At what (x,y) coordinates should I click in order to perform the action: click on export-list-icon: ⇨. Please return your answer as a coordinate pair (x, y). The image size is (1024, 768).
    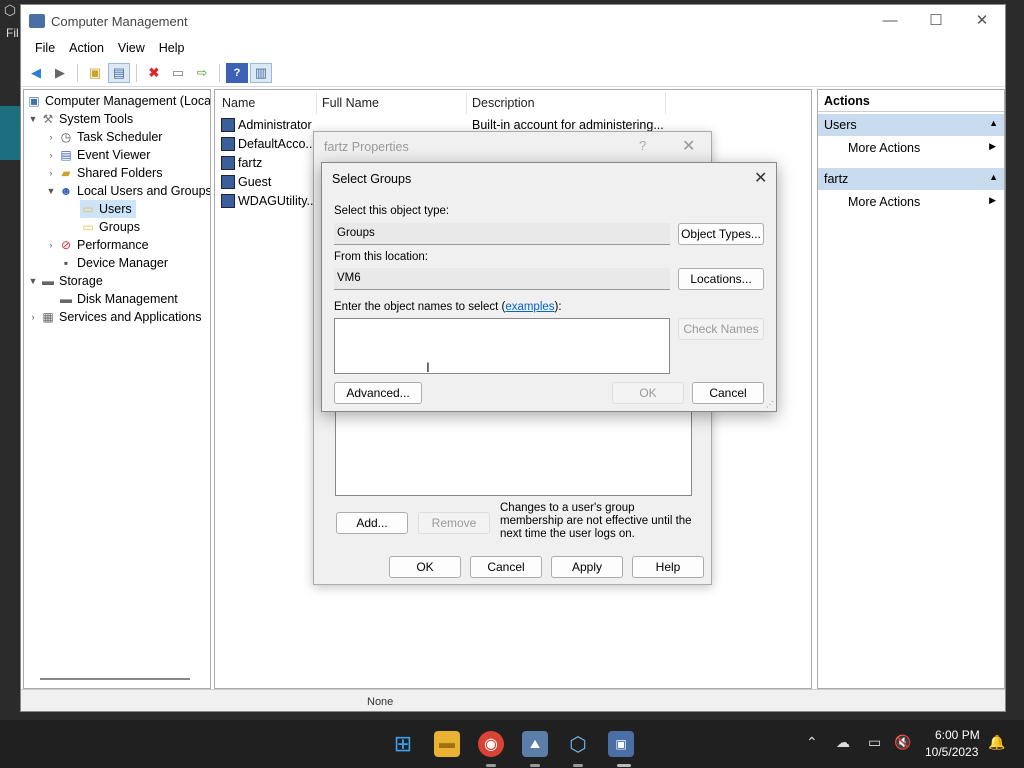
    Looking at the image, I should click on (202, 73).